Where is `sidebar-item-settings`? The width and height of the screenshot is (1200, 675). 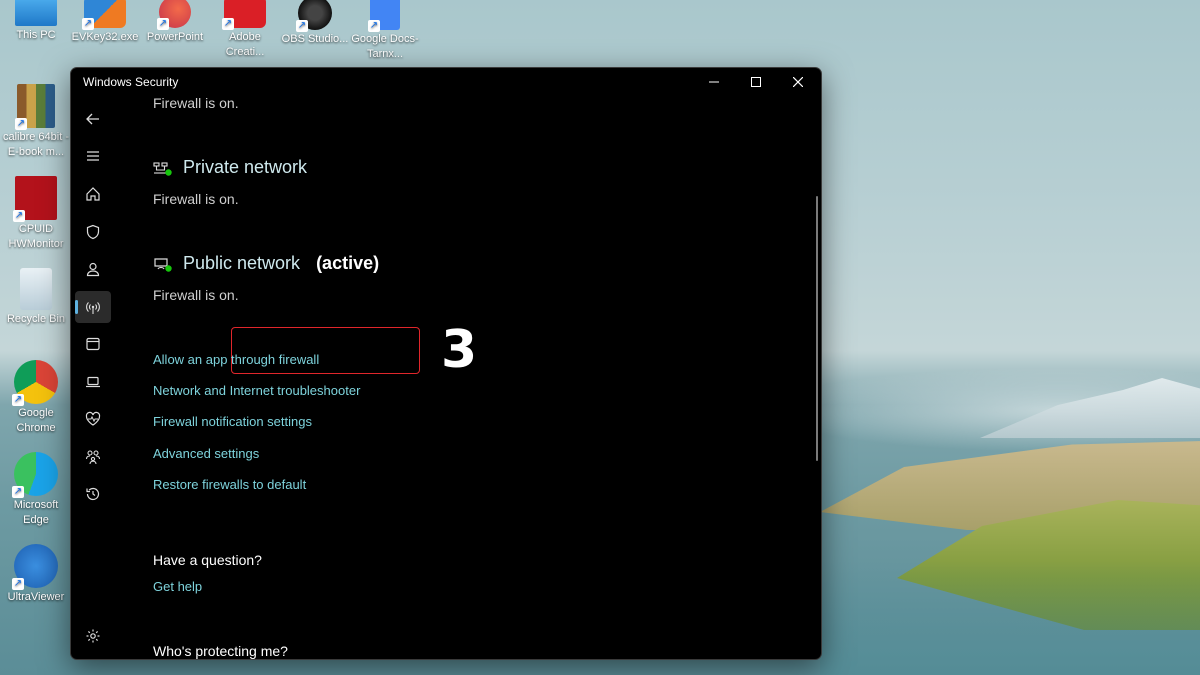
sidebar-item-settings is located at coordinates (93, 636).